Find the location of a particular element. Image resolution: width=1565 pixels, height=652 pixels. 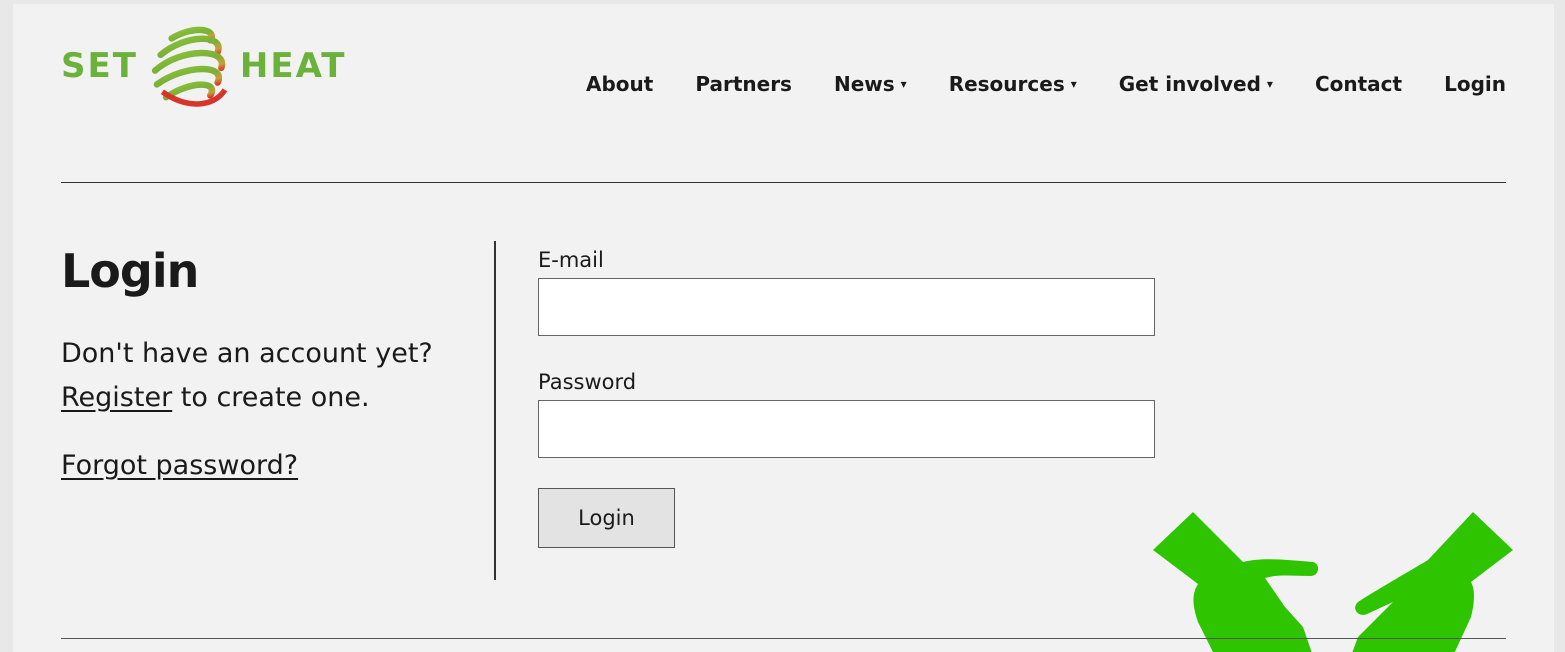

nav-label: Partners is located at coordinates (743, 84).